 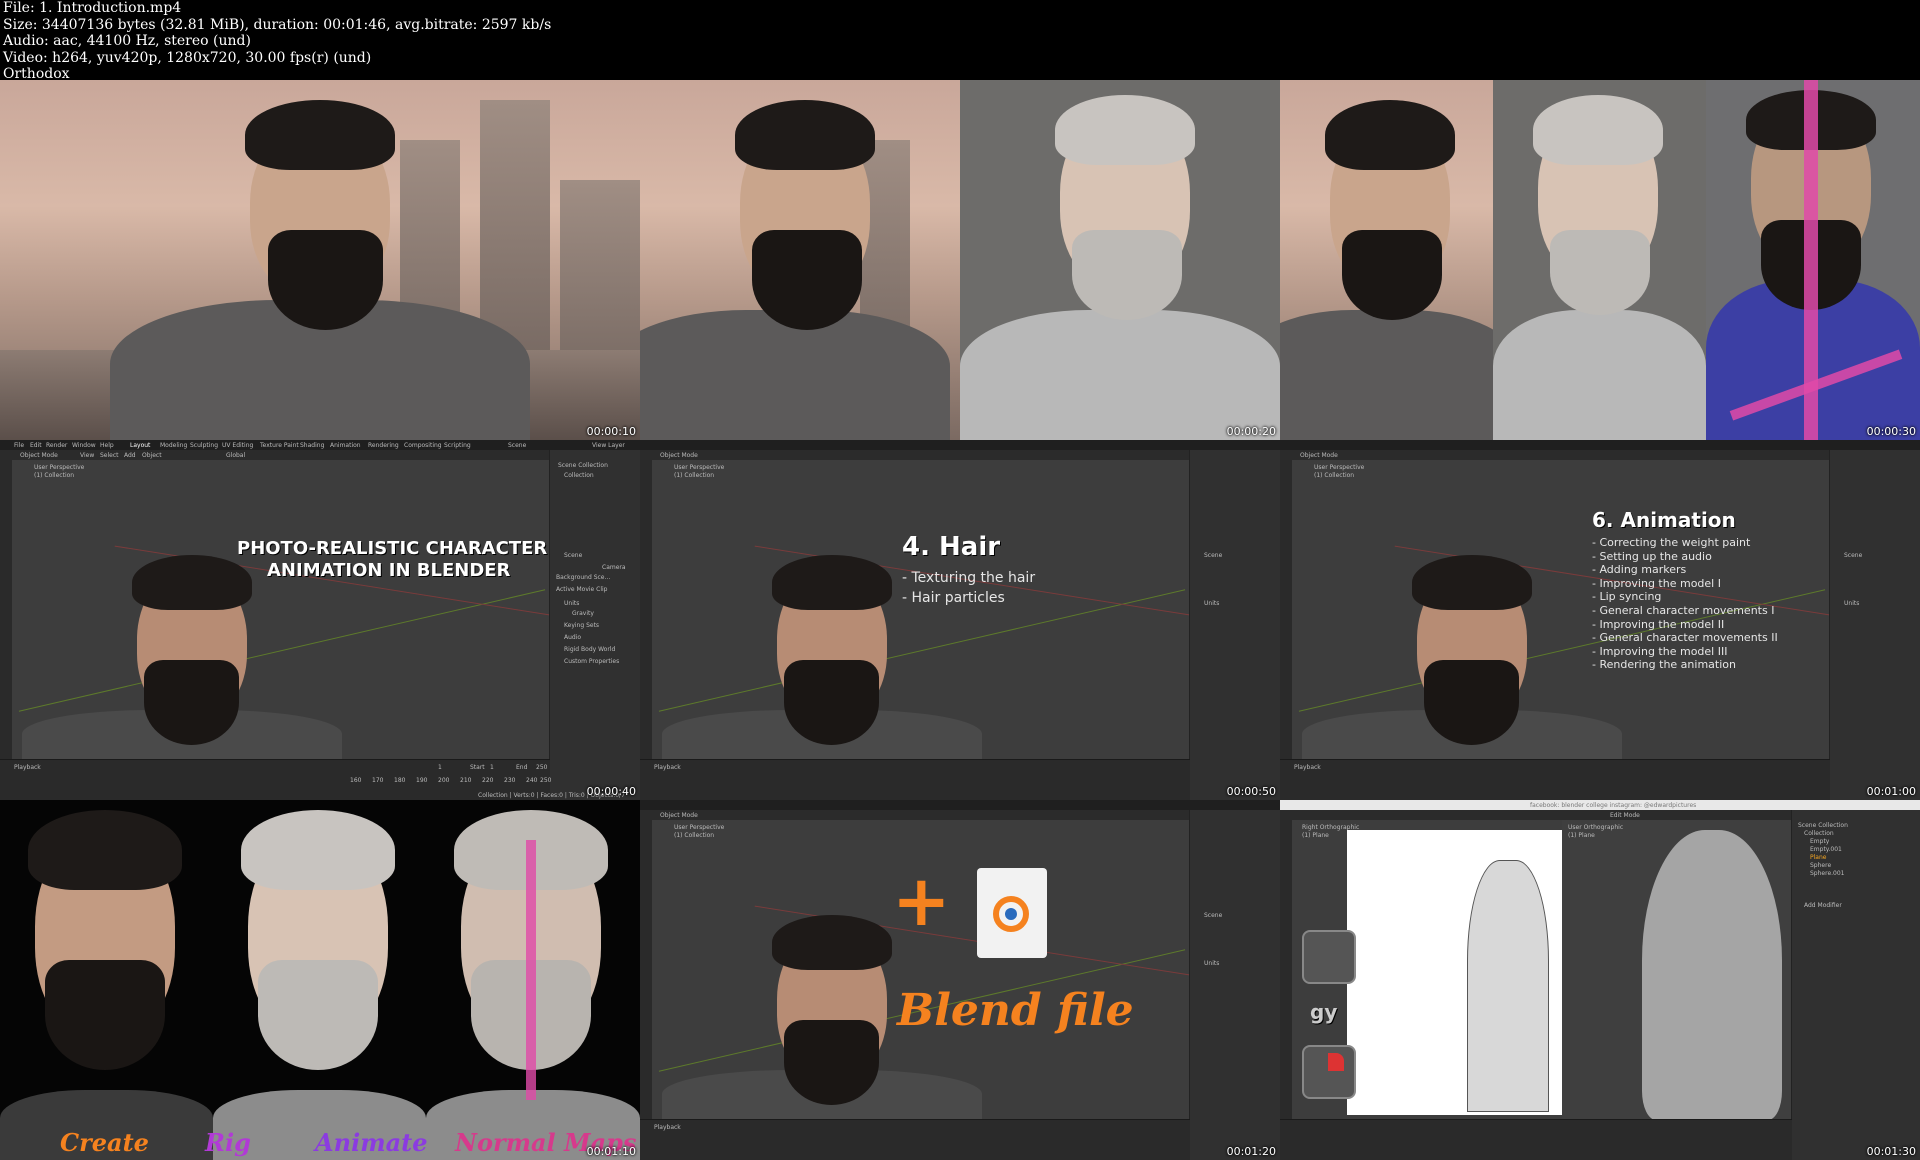 What do you see at coordinates (1818, 857) in the screenshot?
I see `outliner-item: Plane` at bounding box center [1818, 857].